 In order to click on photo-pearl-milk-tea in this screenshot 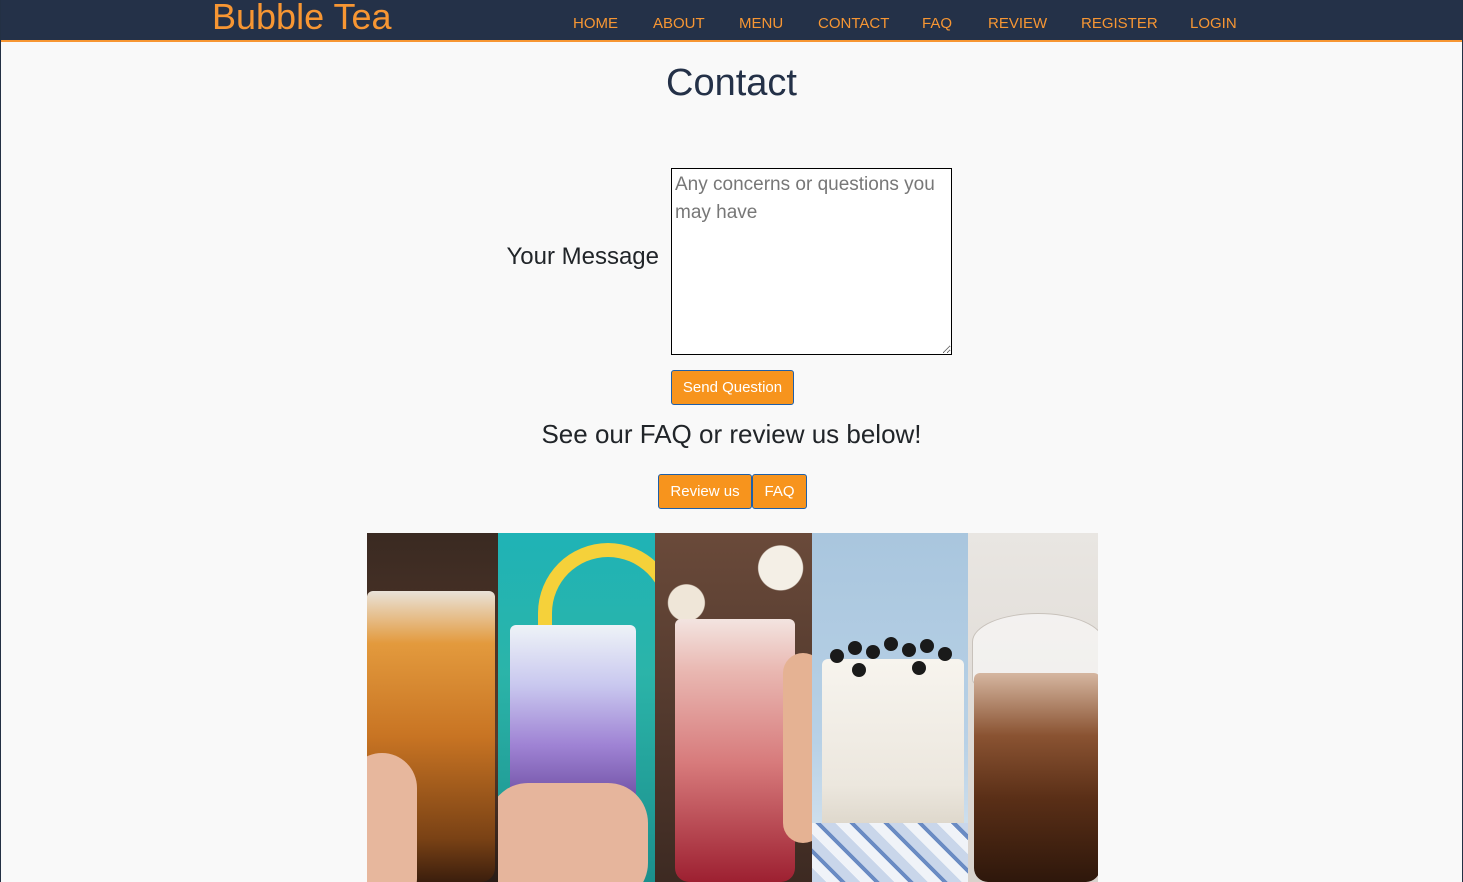, I will do `click(890, 707)`.